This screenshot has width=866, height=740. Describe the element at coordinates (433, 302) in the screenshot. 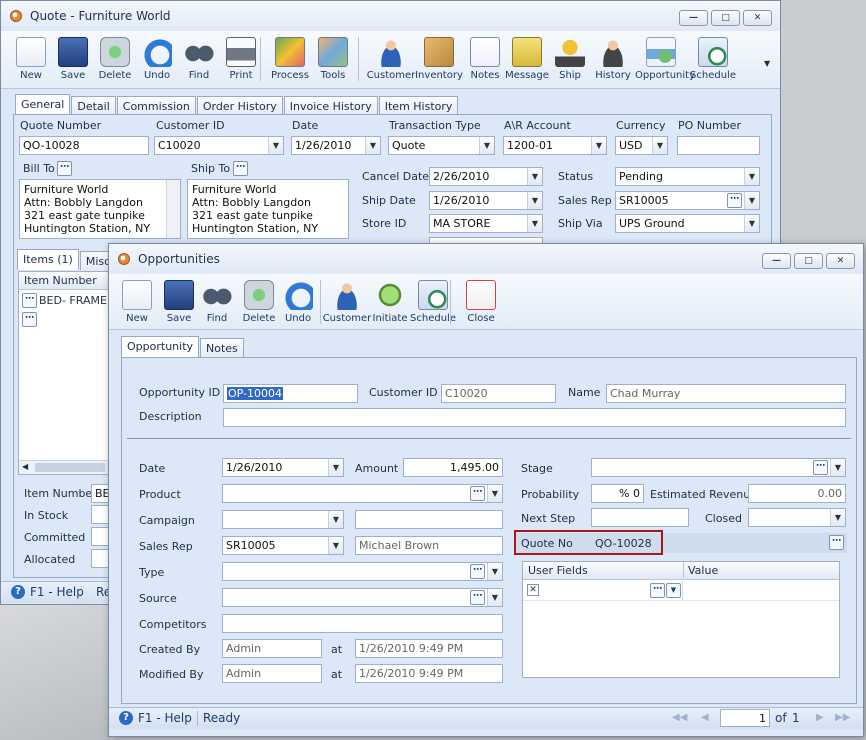

I see `opp-toolbar-schedule-button: Schedule` at that location.